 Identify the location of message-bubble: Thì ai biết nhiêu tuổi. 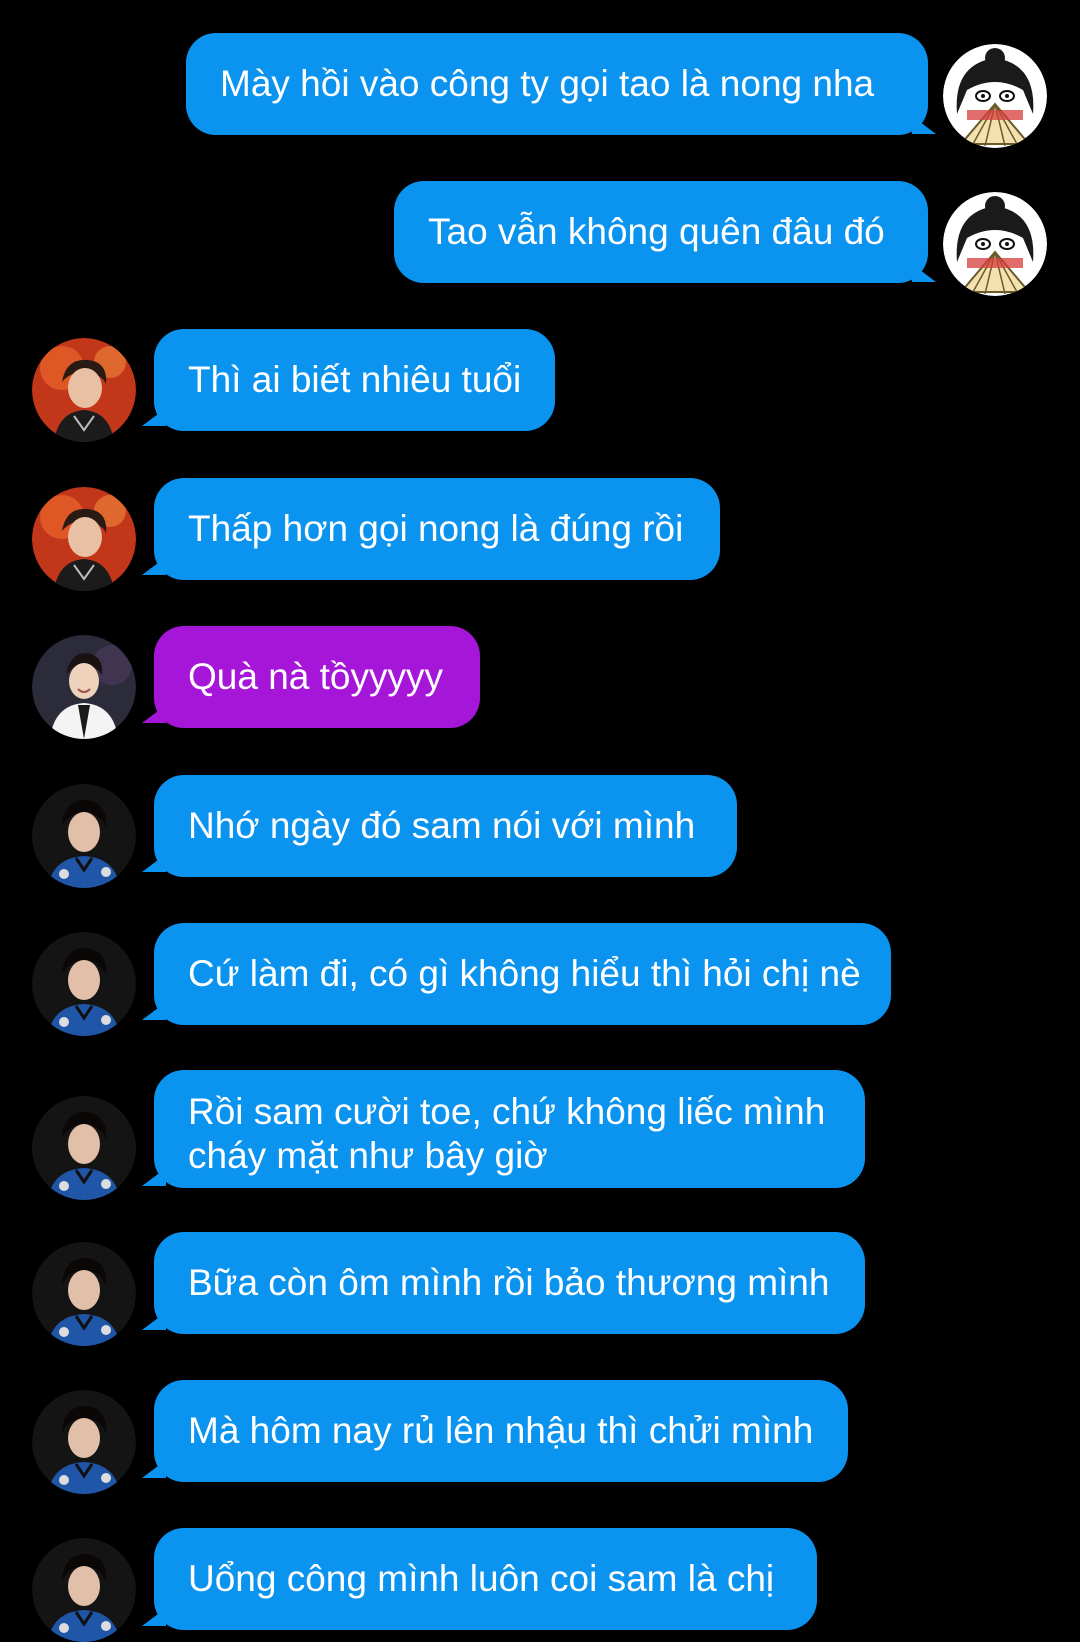
(354, 380).